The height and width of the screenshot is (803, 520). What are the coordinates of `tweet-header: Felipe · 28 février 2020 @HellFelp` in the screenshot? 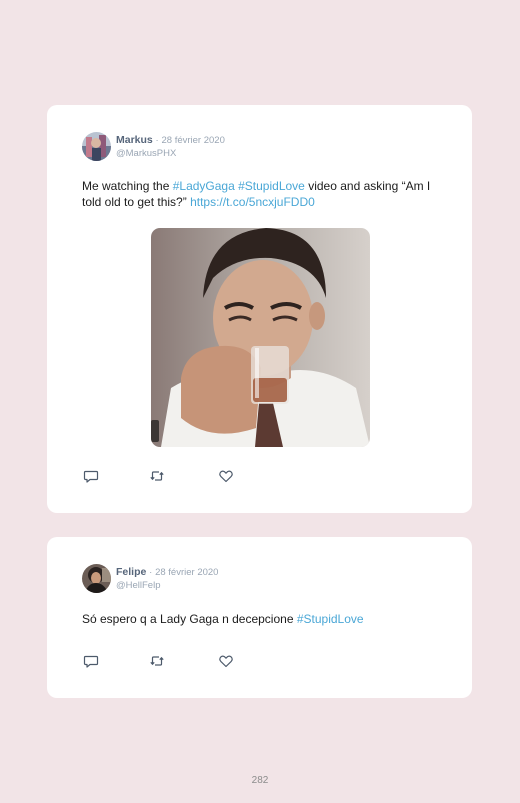 It's located at (150, 579).